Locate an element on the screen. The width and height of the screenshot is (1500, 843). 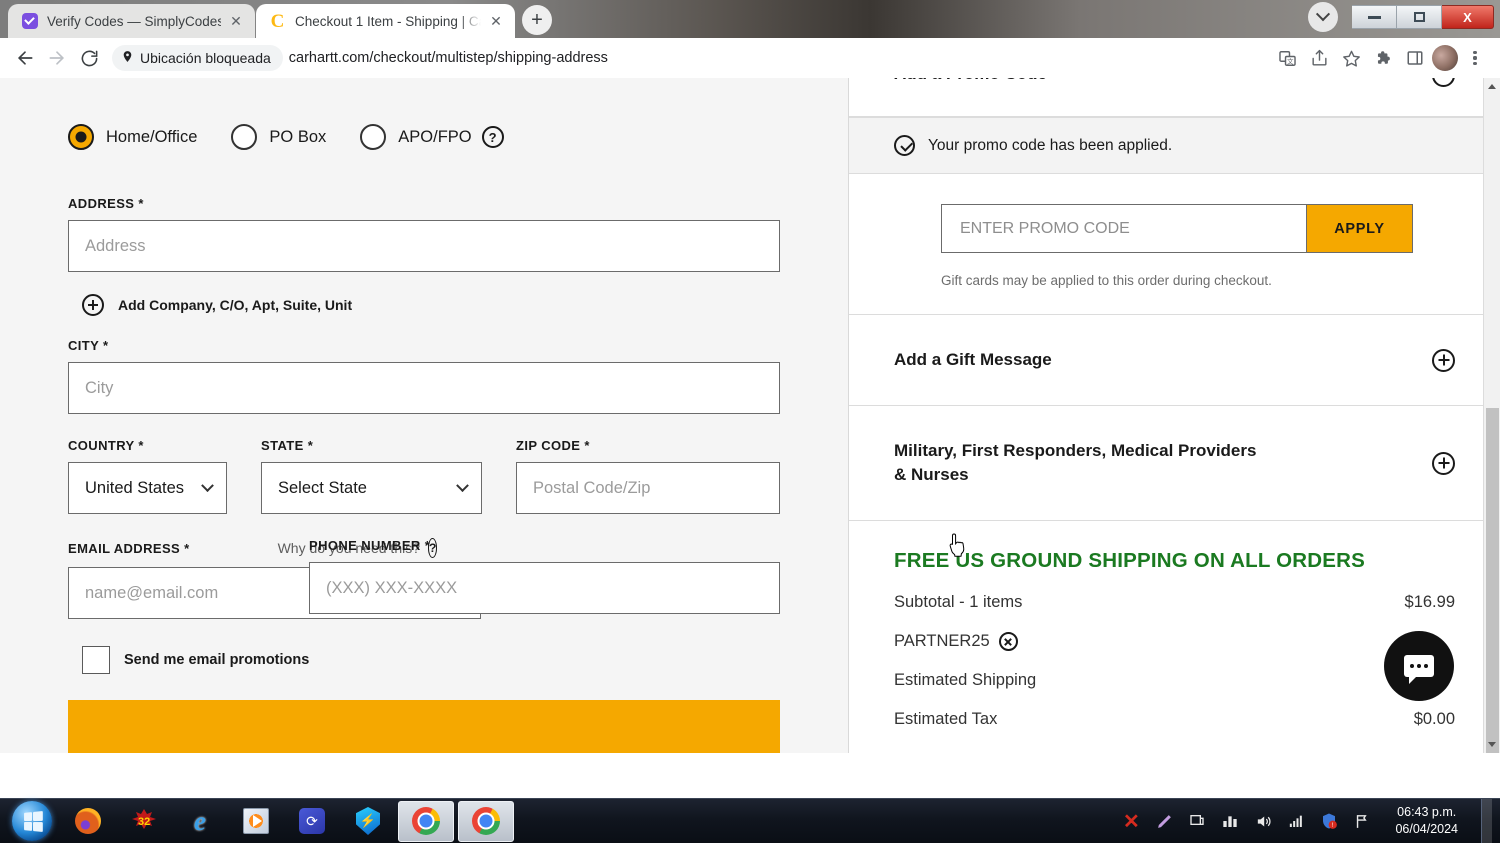
email-promotions-checkbox is located at coordinates (96, 660).